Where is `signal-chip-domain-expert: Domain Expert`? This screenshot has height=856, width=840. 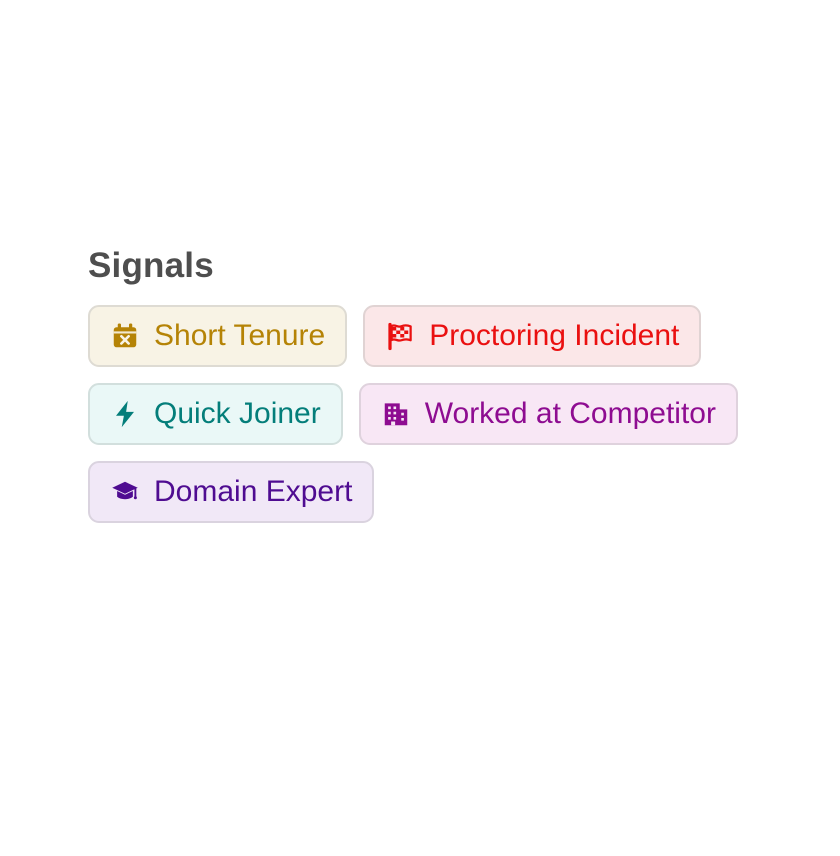
signal-chip-domain-expert: Domain Expert is located at coordinates (231, 492).